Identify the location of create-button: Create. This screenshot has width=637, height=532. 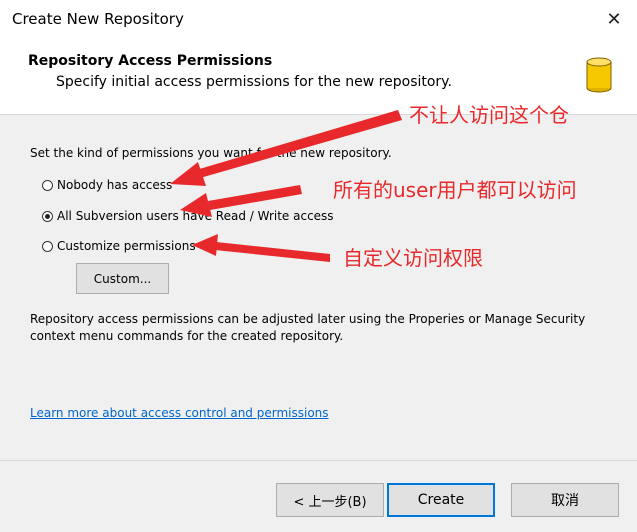
(441, 500).